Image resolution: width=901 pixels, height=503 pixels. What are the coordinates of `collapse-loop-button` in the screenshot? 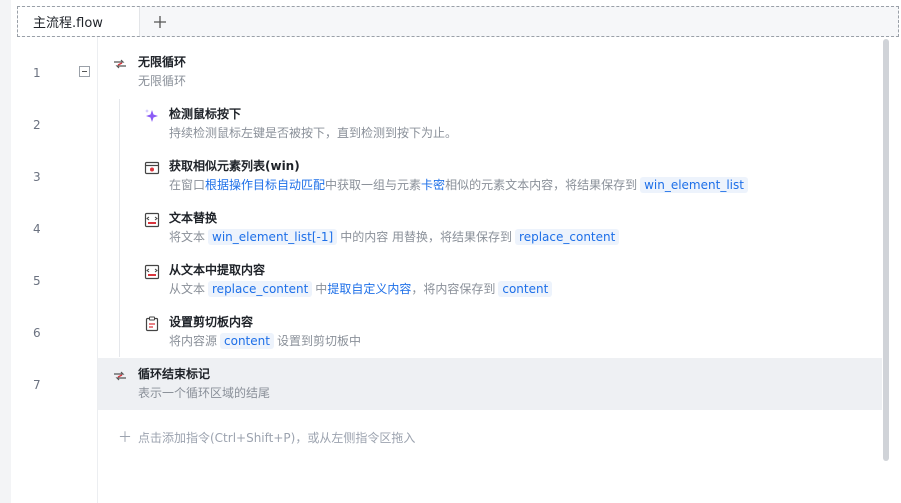 It's located at (84, 71).